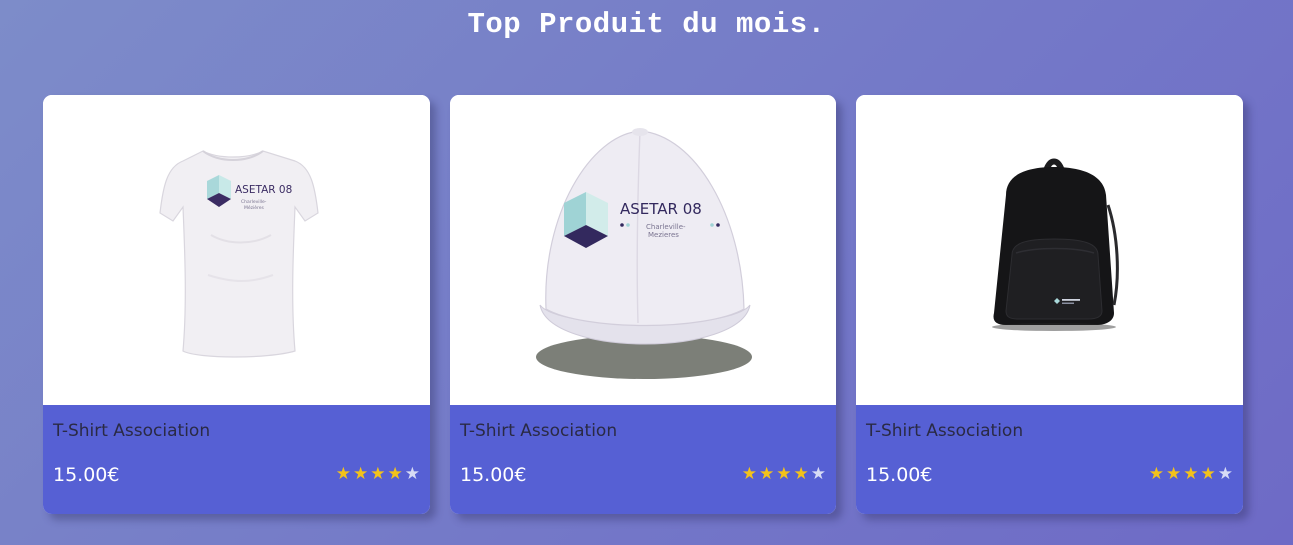  What do you see at coordinates (643, 459) in the screenshot?
I see `product-info-cap: T-Shirt Association 15.00€ ★ ★ ★ ★ ★` at bounding box center [643, 459].